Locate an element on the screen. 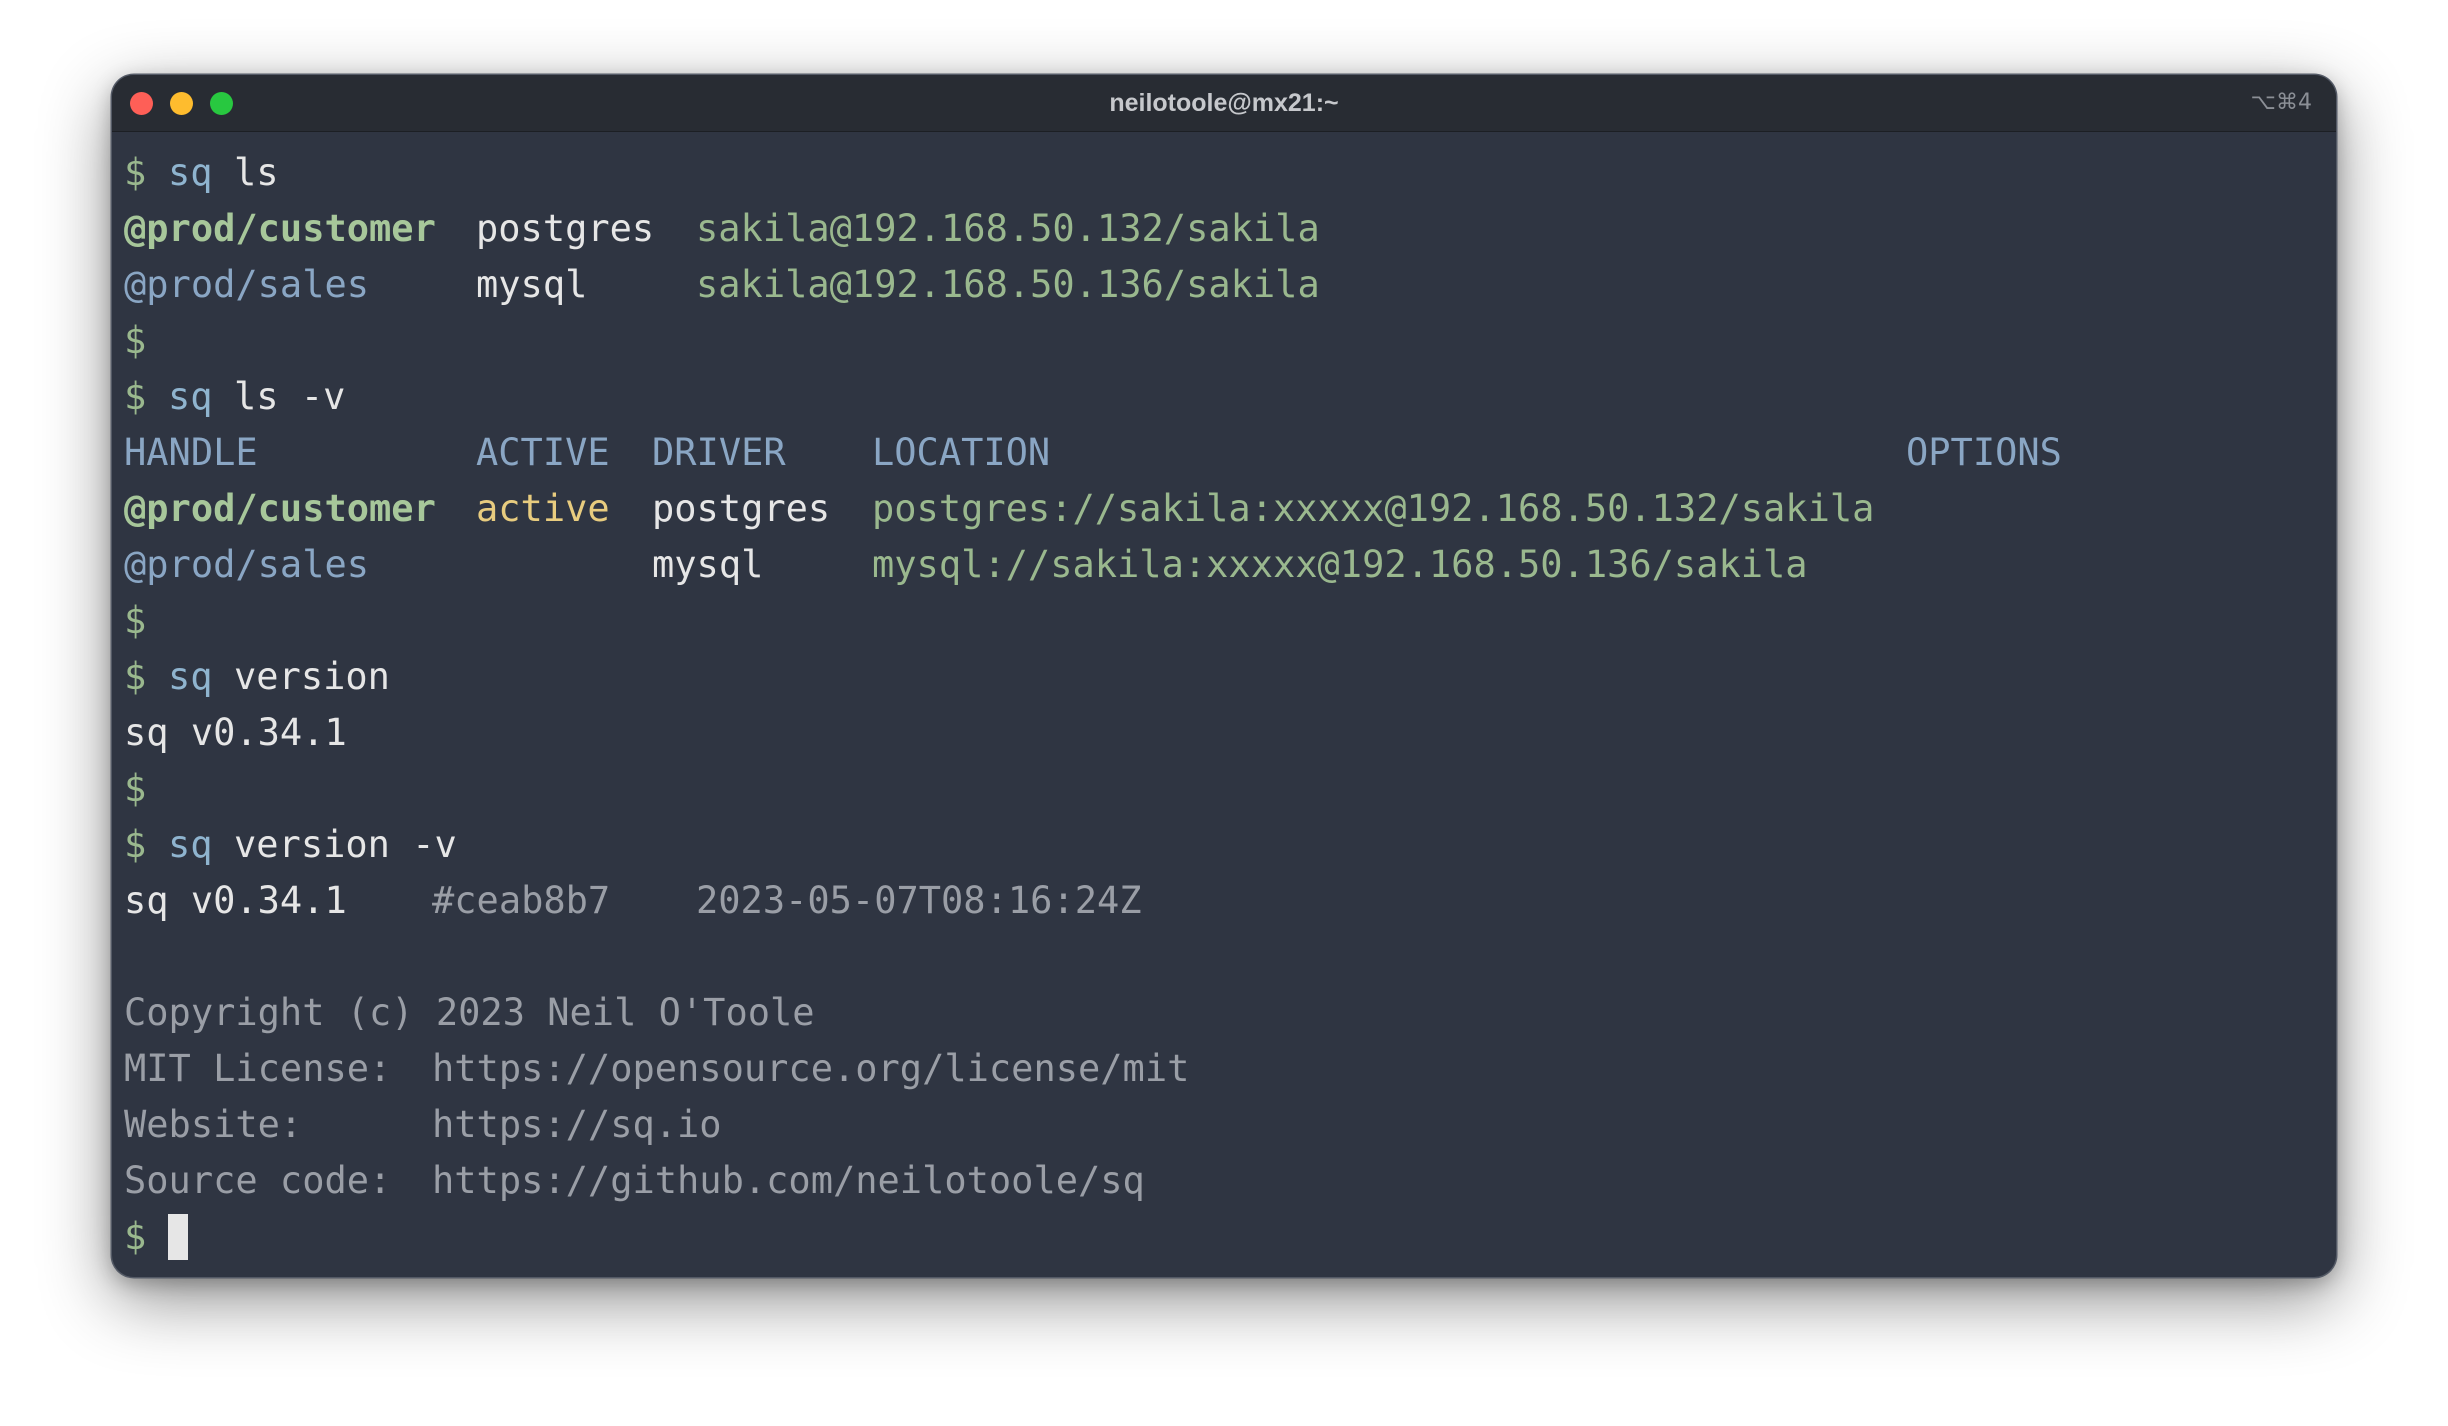 The image size is (2448, 1426). info-label: MIT License: is located at coordinates (258, 1068).